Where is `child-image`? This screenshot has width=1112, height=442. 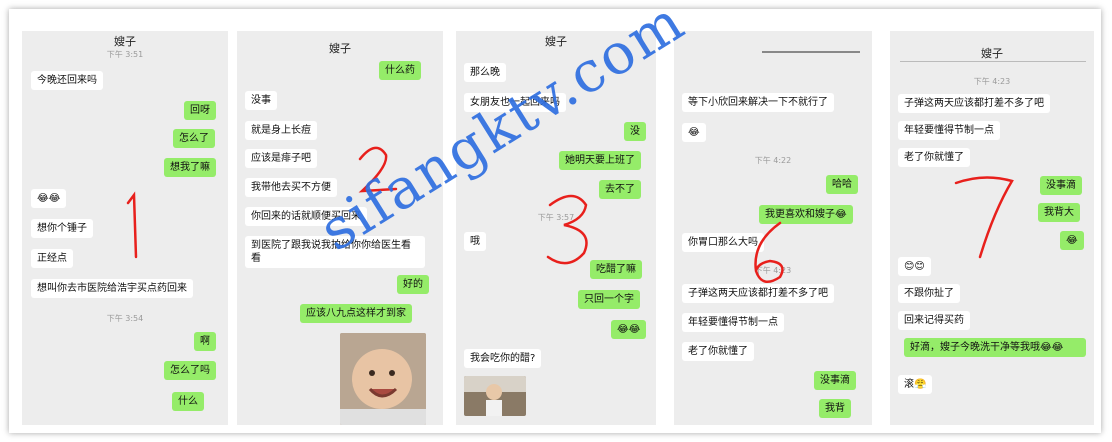 child-image is located at coordinates (495, 396).